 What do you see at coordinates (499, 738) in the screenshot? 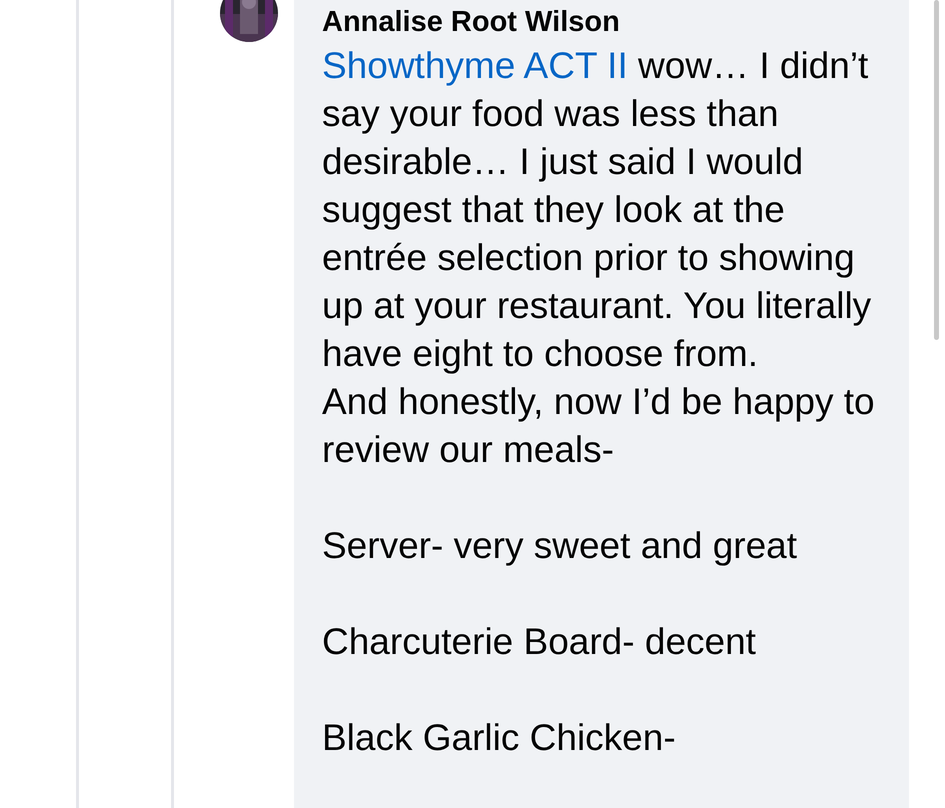
I see `comment-text: Black Garlic Chicken-` at bounding box center [499, 738].